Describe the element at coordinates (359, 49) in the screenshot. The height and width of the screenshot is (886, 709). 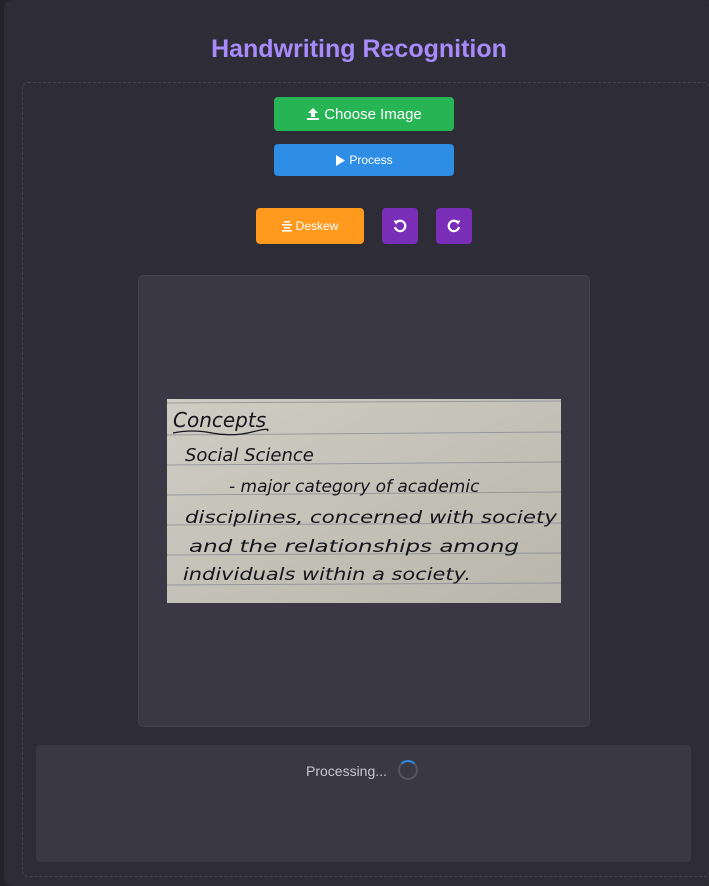
I see `page-title: Handwriting Recognition` at that location.